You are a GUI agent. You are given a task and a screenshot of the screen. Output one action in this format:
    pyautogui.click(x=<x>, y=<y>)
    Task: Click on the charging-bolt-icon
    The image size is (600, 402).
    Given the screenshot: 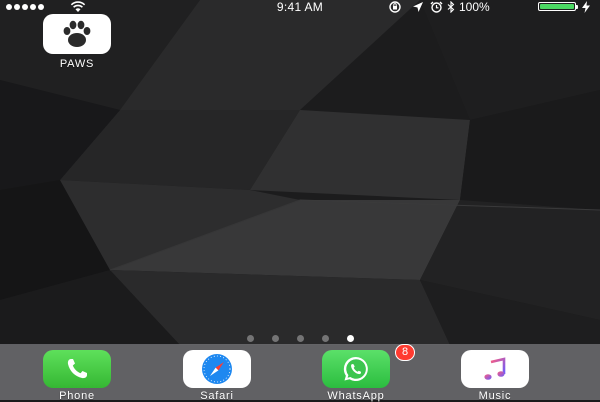 What is the action you would take?
    pyautogui.click(x=586, y=7)
    